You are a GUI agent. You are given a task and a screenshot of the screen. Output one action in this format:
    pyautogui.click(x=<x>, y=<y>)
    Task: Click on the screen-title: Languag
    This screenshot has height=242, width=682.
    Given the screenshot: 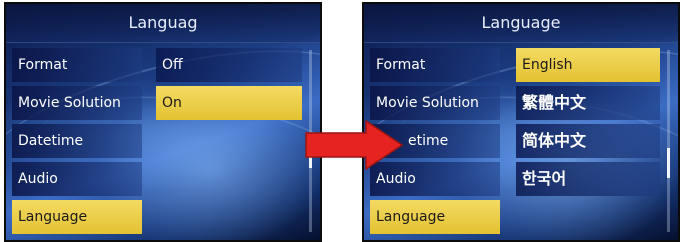 What is the action you would take?
    pyautogui.click(x=163, y=23)
    